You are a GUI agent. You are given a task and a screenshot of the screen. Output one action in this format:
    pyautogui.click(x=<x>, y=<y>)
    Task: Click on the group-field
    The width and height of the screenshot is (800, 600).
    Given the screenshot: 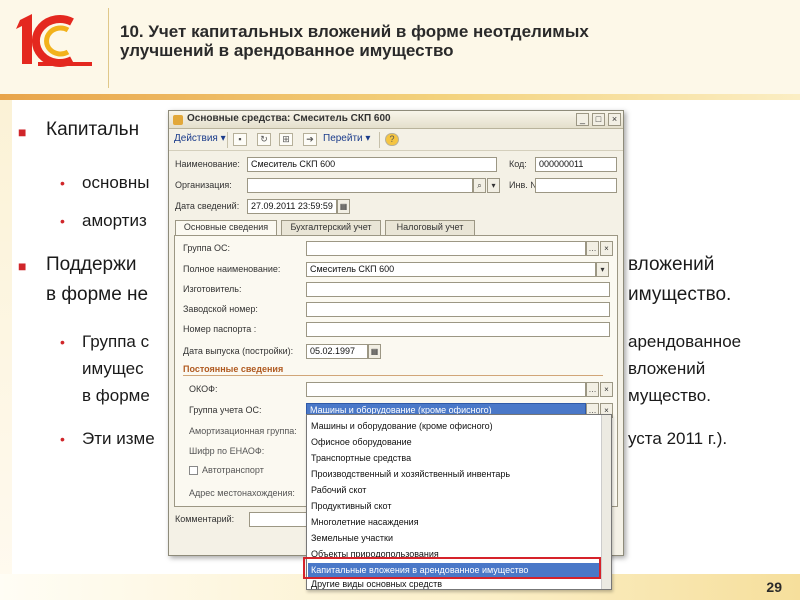 What is the action you would take?
    pyautogui.click(x=446, y=248)
    